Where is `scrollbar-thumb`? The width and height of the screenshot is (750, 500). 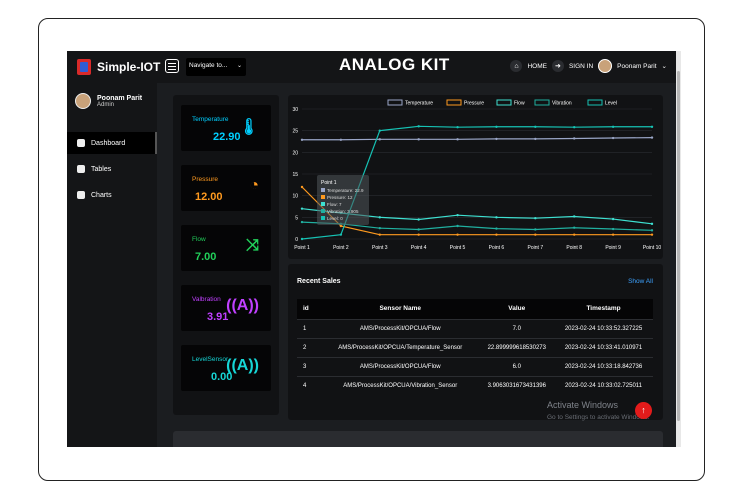 scrollbar-thumb is located at coordinates (678, 246).